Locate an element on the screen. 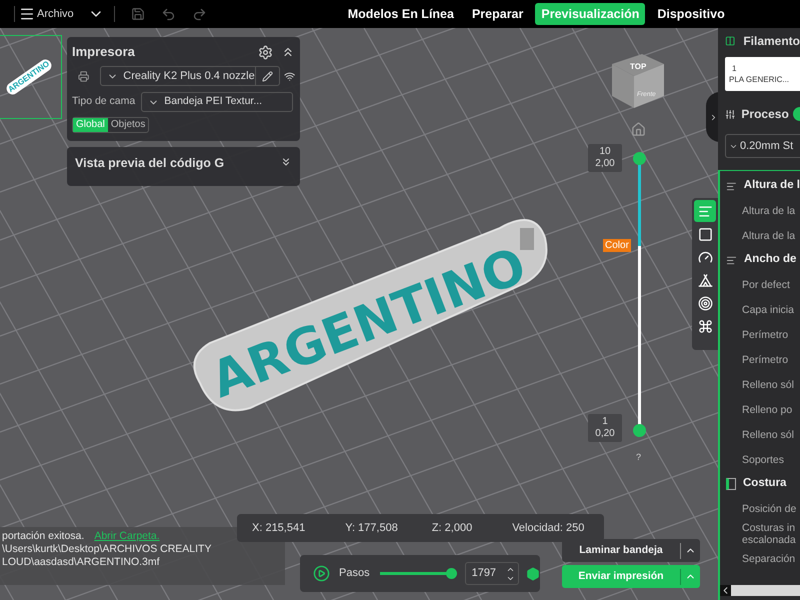 Image resolution: width=800 pixels, height=600 pixels. scope-tab: Objetos is located at coordinates (128, 125).